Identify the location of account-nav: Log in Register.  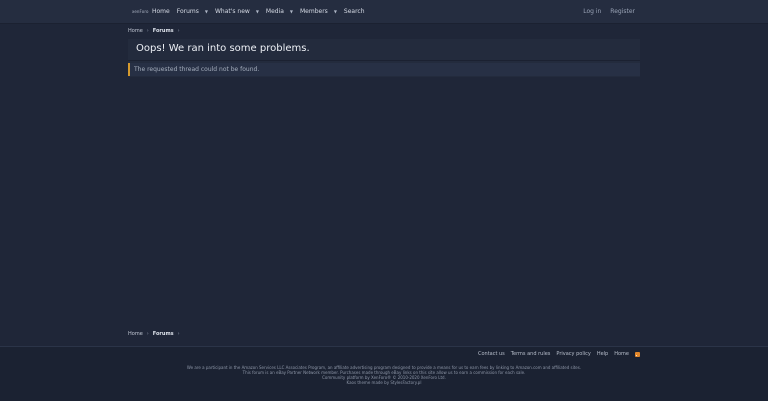
(604, 11).